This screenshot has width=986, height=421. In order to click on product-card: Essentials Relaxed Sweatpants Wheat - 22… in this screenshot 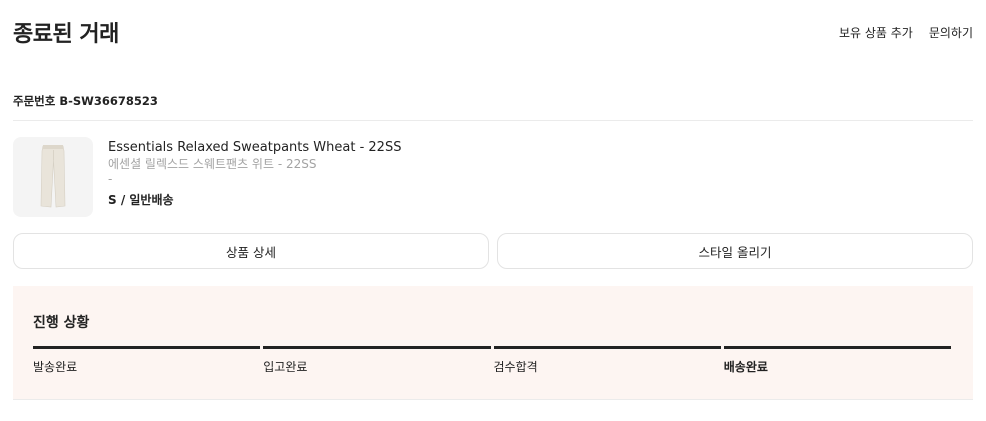, I will do `click(207, 177)`.